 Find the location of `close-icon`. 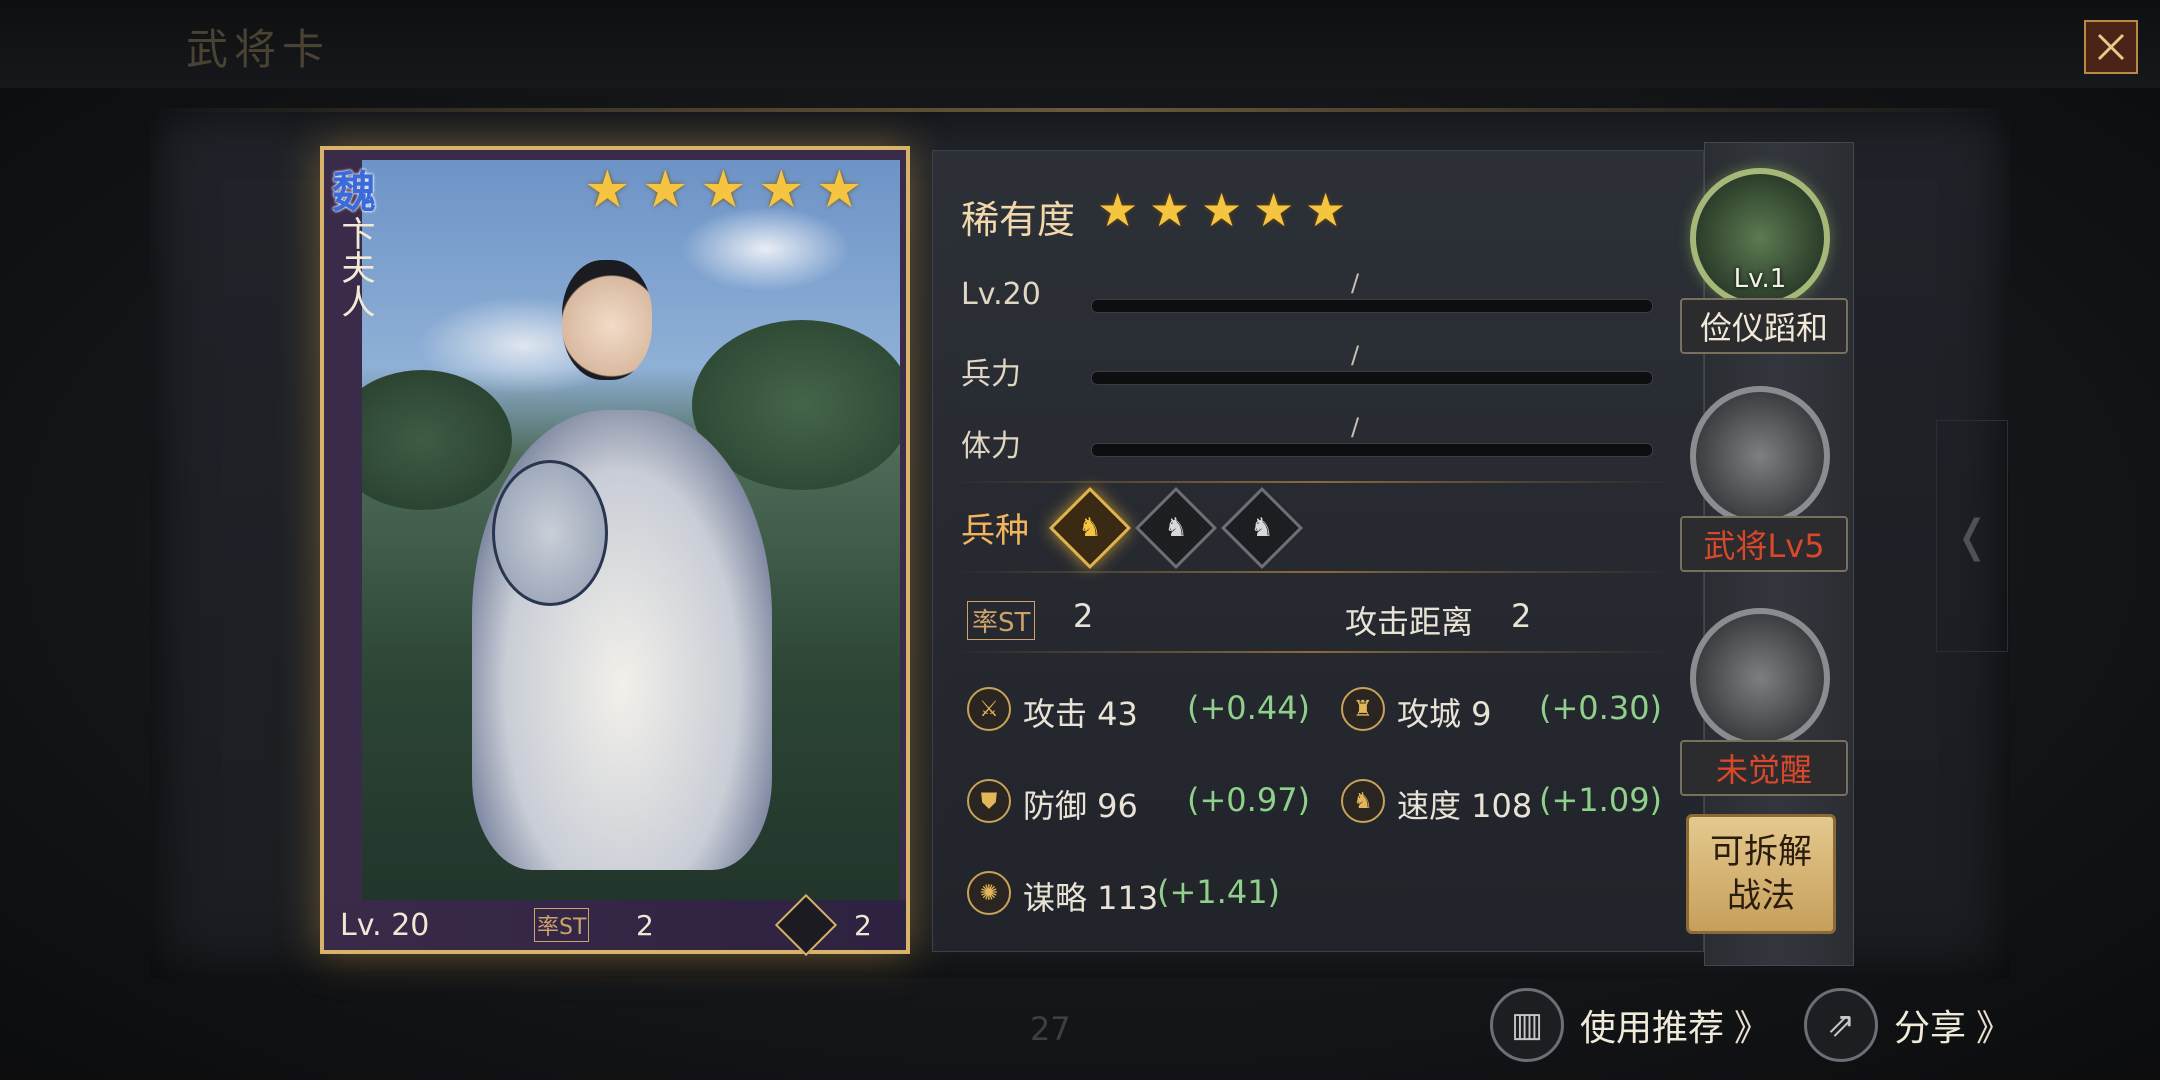

close-icon is located at coordinates (2111, 47).